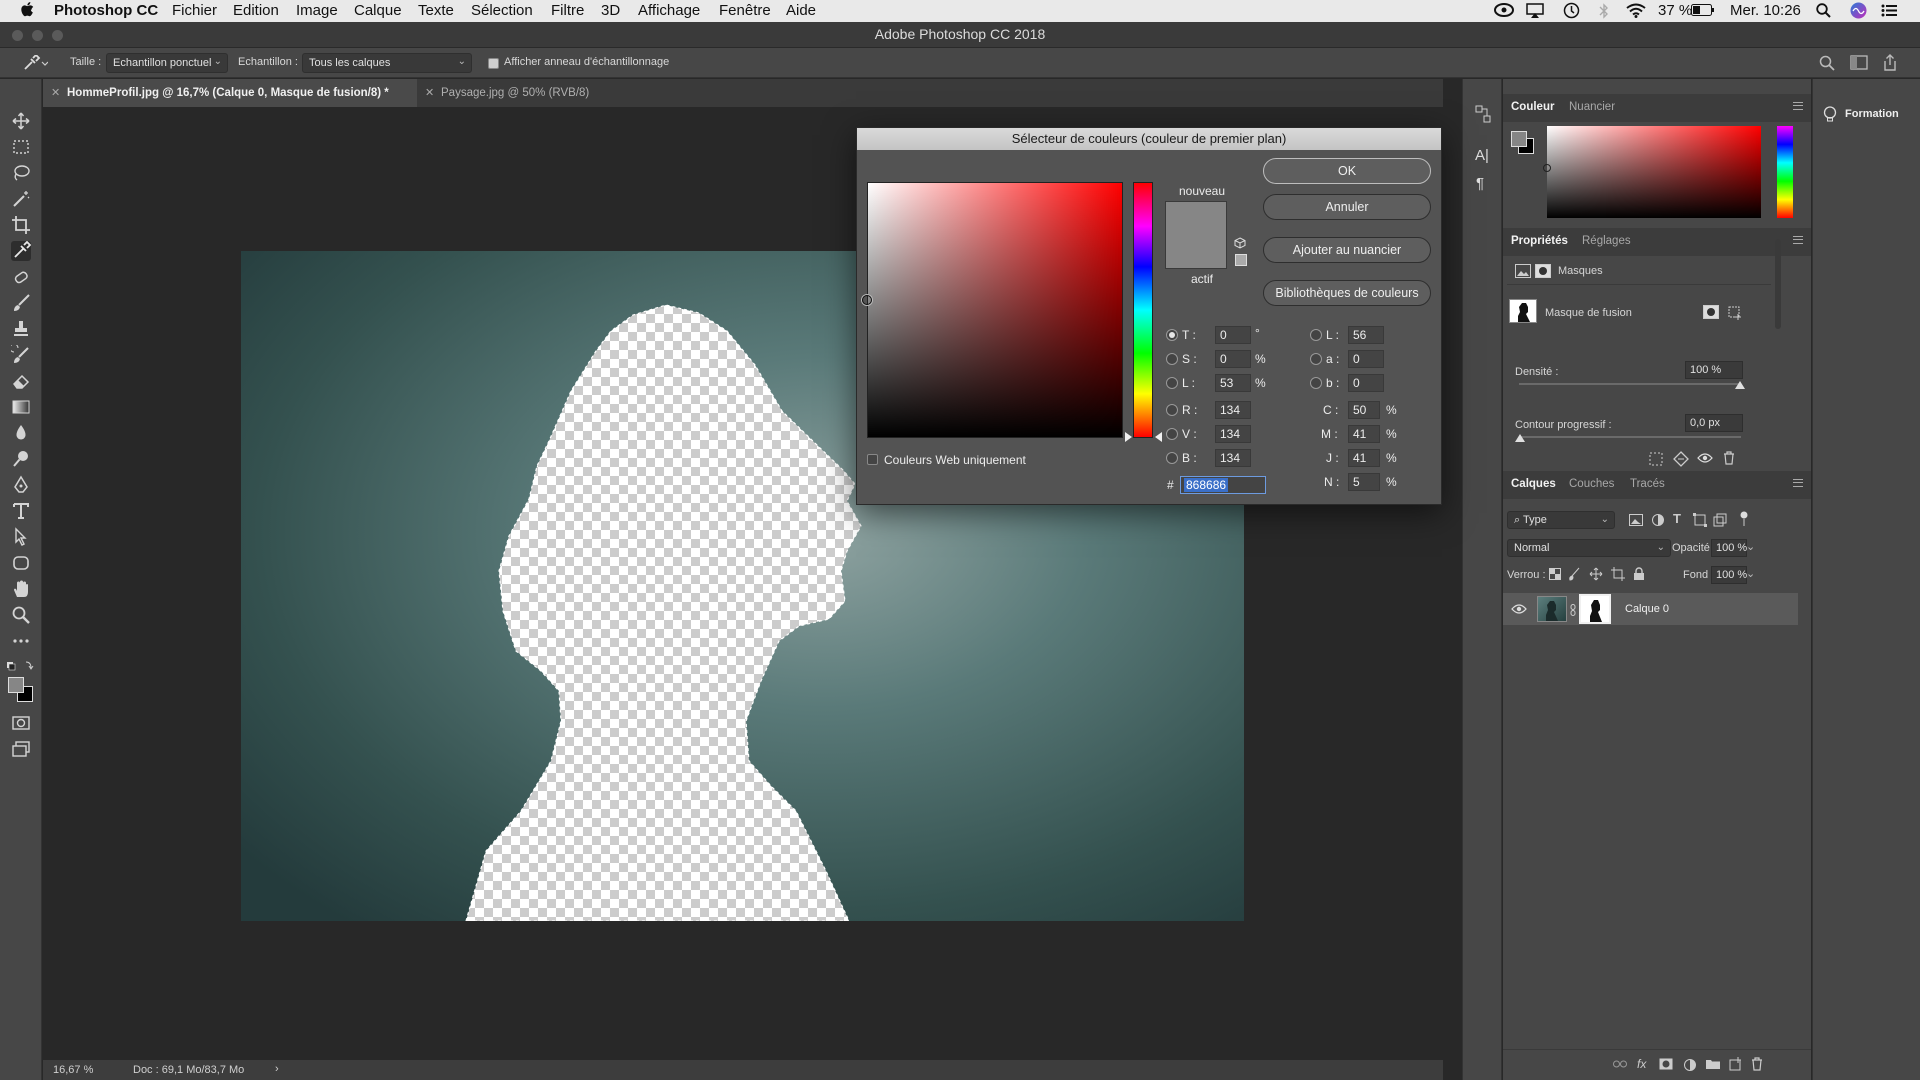 This screenshot has width=1920, height=1080. Describe the element at coordinates (1520, 438) in the screenshot. I see `feather-slider-handle` at that location.